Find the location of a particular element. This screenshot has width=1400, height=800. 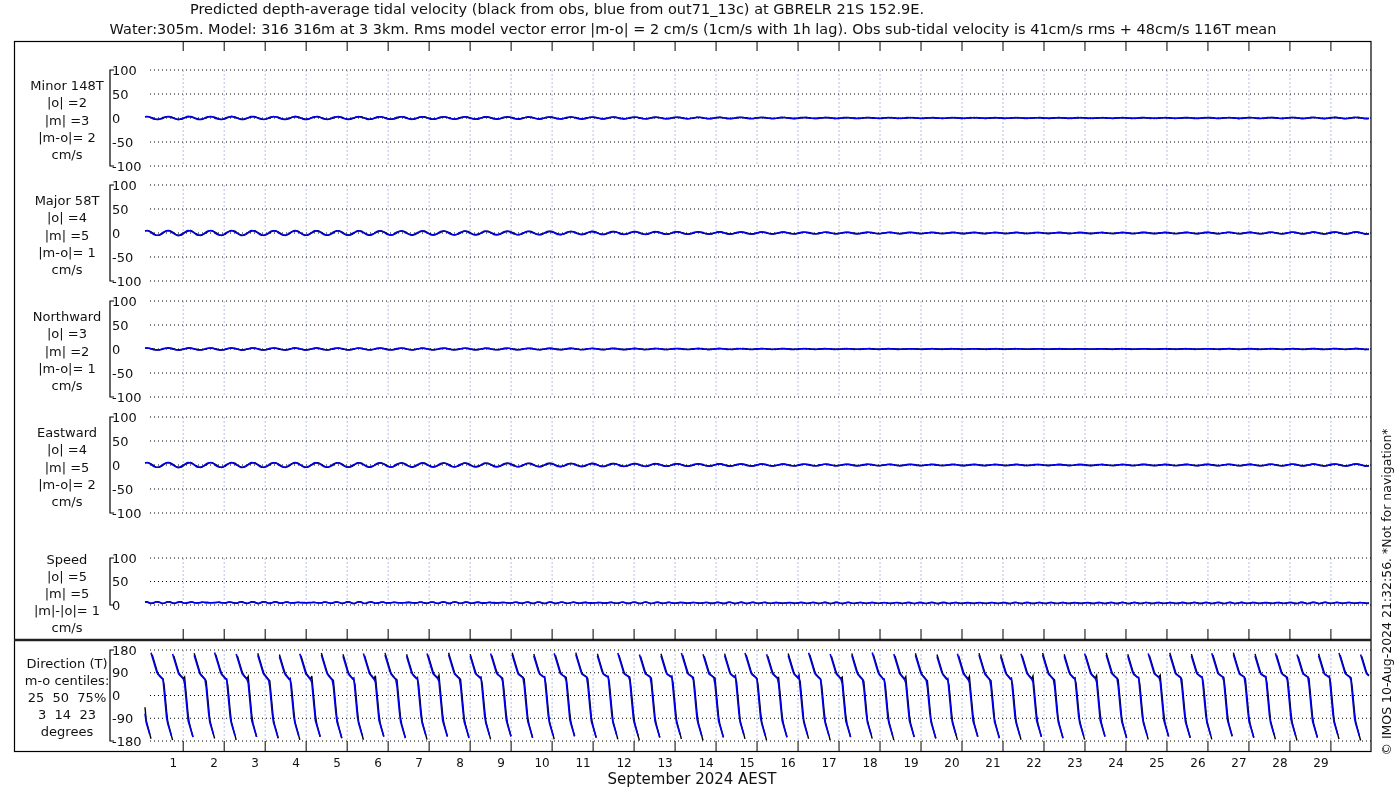

panel-label: Eastward |o| =4 |m| =5 |m-o|= 2 cm/s is located at coordinates (67, 467).